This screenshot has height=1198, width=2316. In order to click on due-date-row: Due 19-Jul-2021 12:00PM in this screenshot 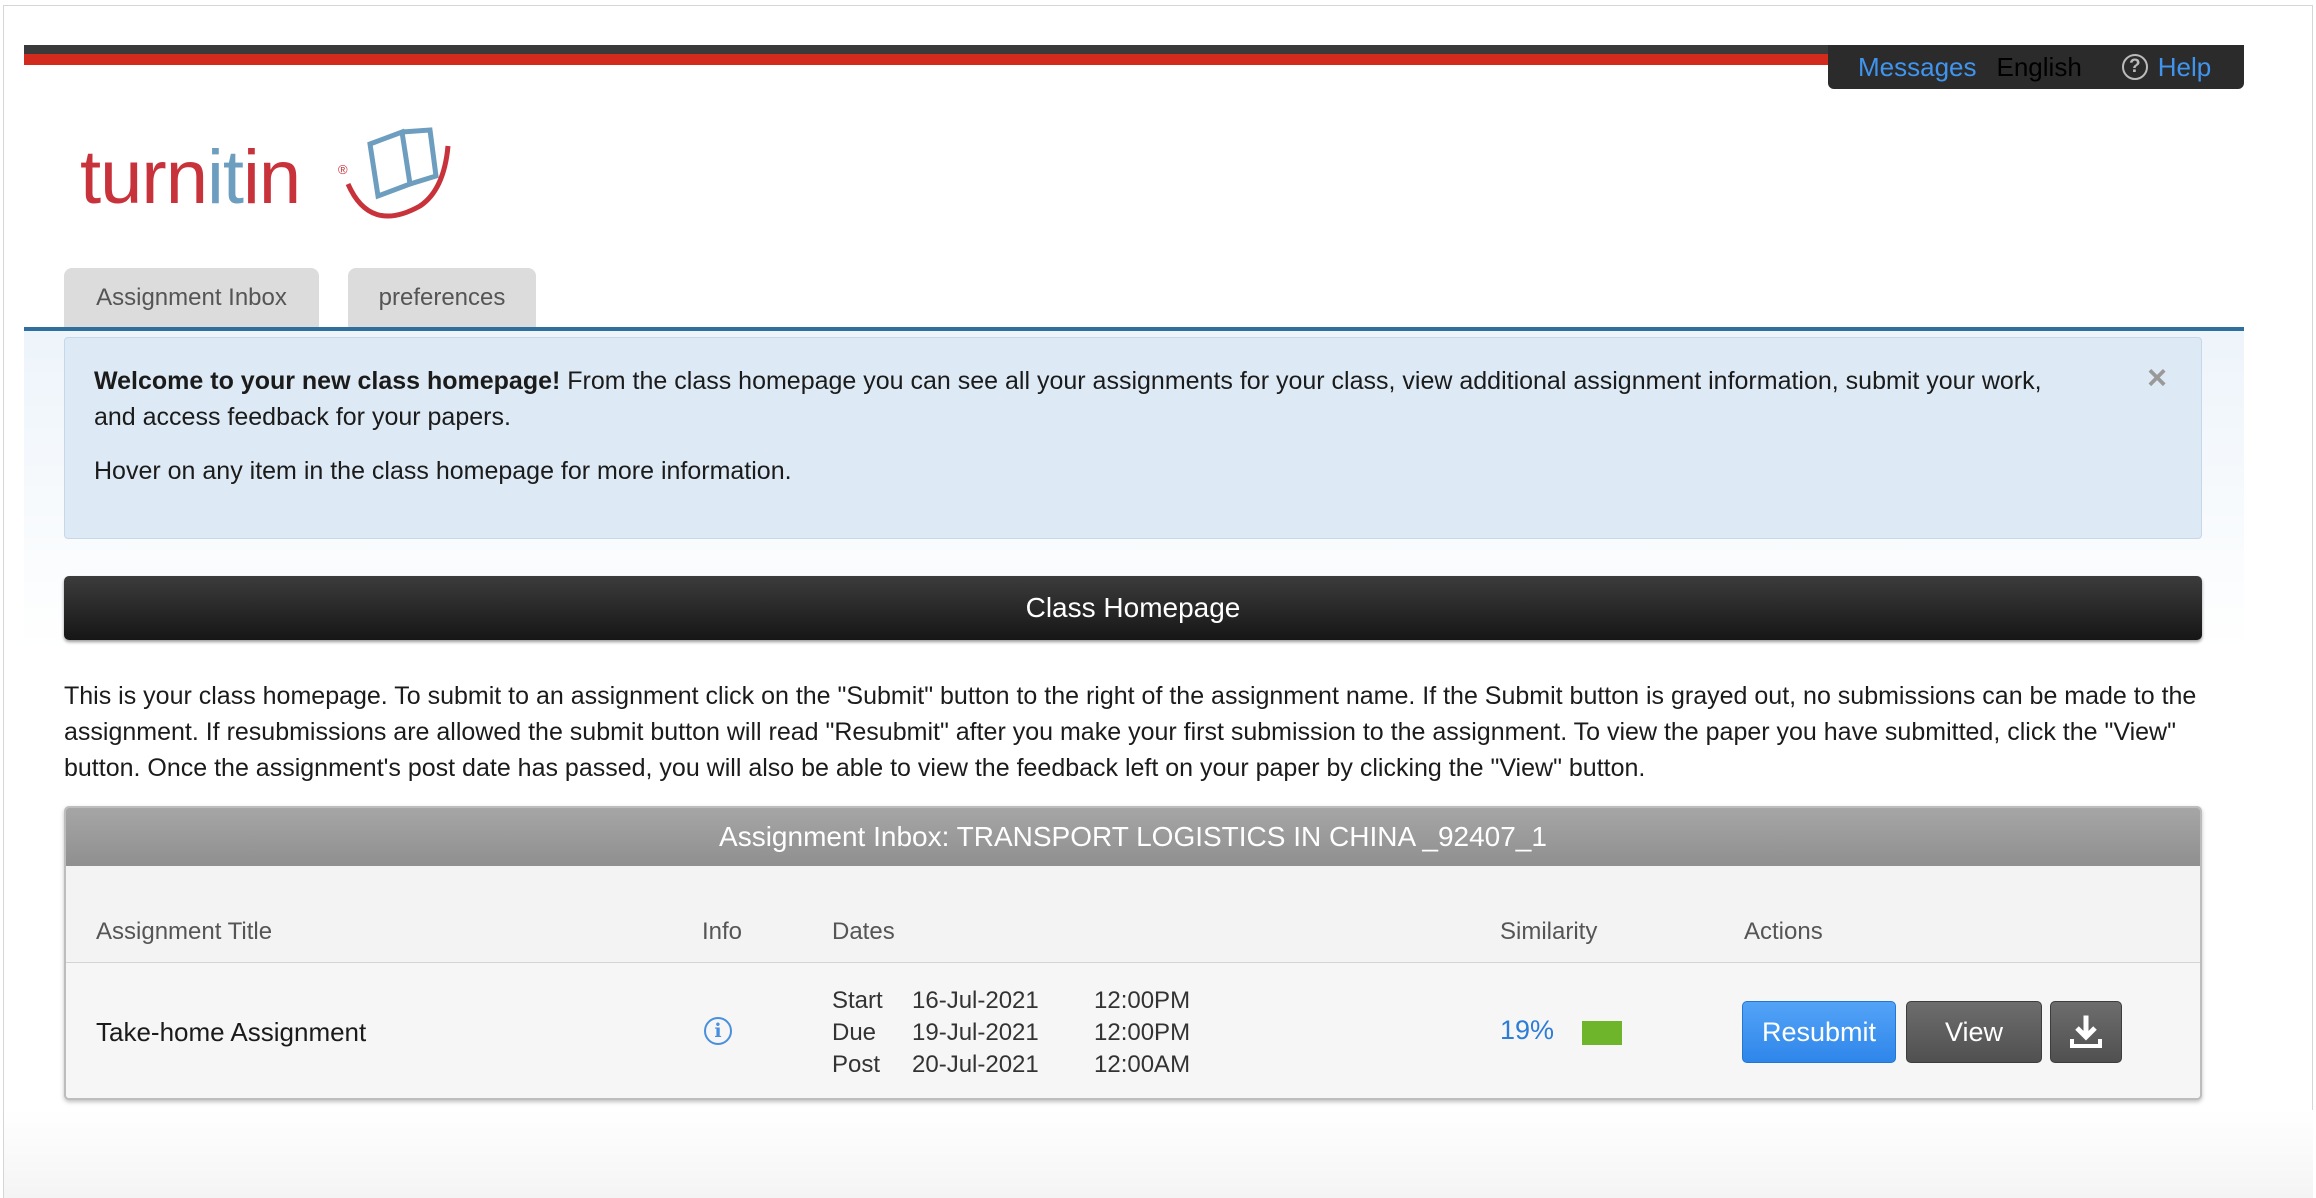, I will do `click(1011, 1033)`.